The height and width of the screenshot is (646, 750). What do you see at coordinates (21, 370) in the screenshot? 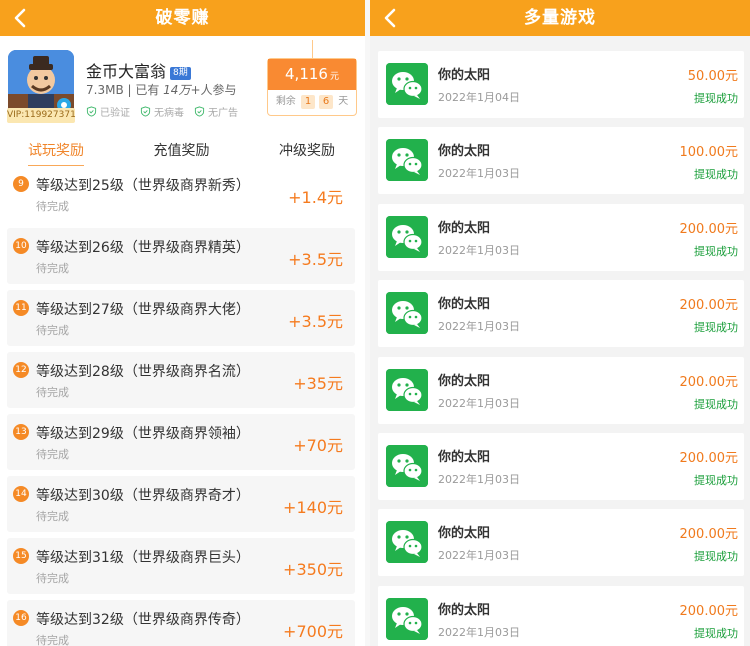
I see `task-number: 12` at bounding box center [21, 370].